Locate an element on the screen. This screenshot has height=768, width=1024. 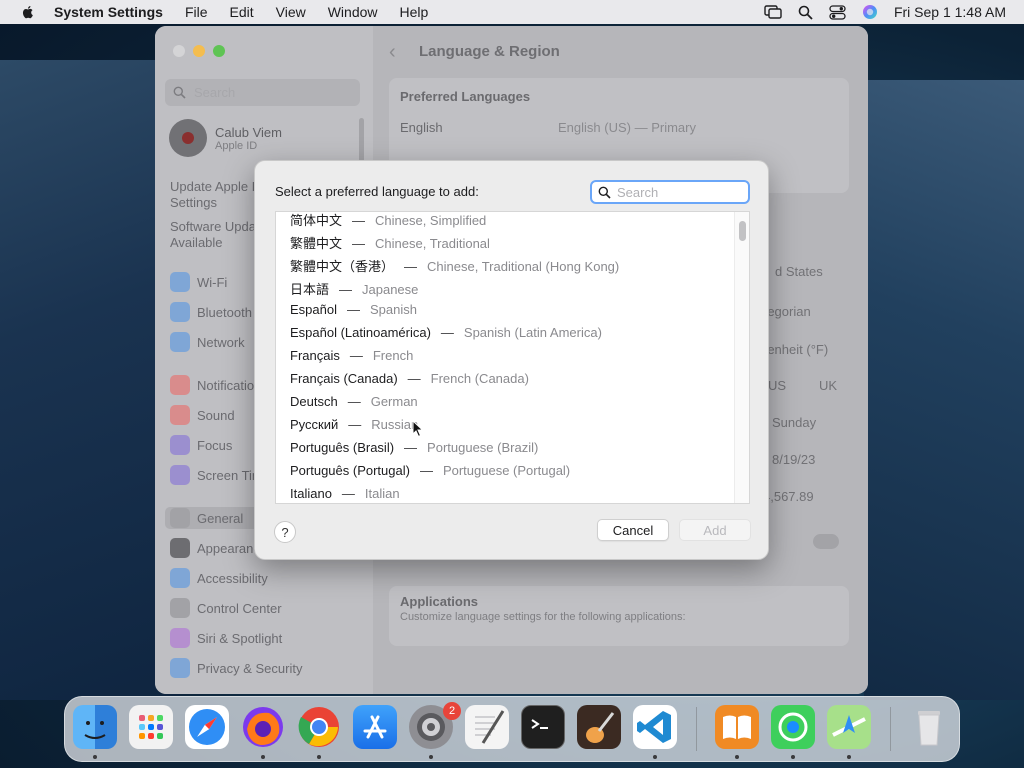
dock-terminal is located at coordinates (543, 727).